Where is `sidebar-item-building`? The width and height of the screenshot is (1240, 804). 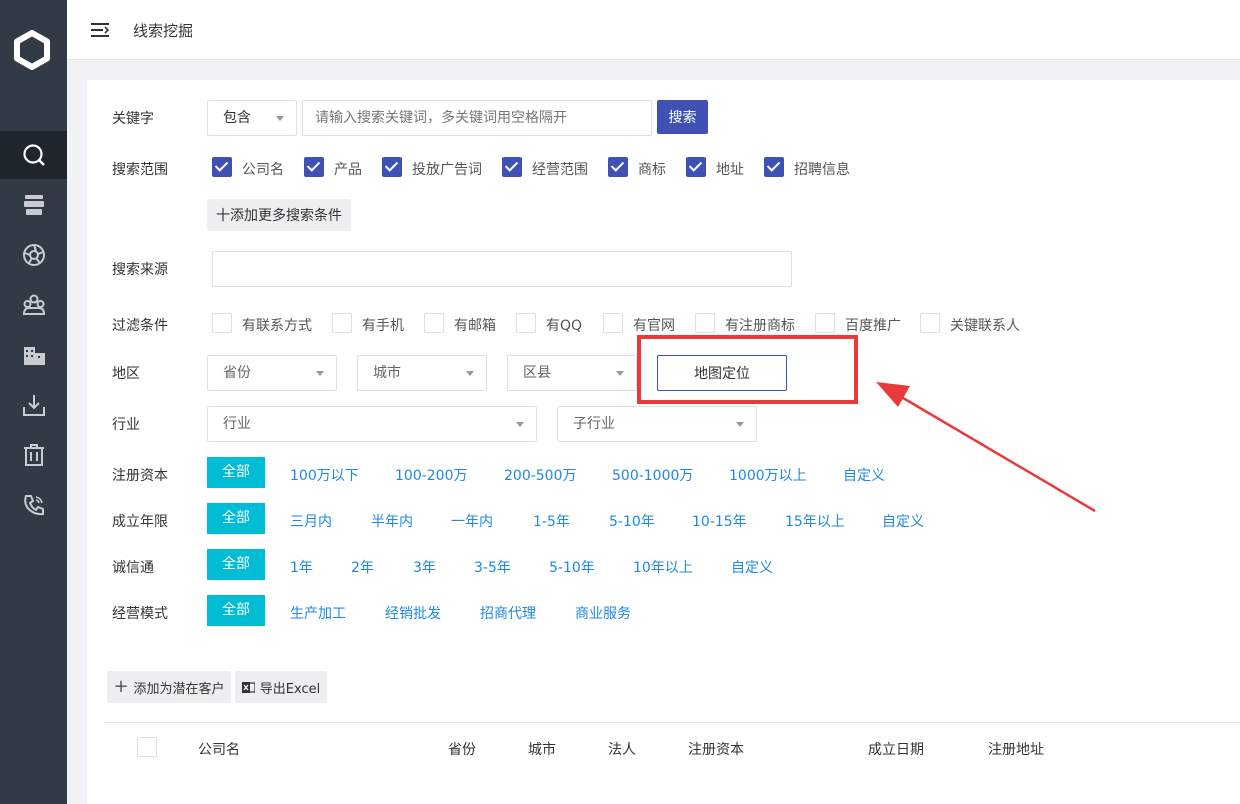 sidebar-item-building is located at coordinates (33, 355).